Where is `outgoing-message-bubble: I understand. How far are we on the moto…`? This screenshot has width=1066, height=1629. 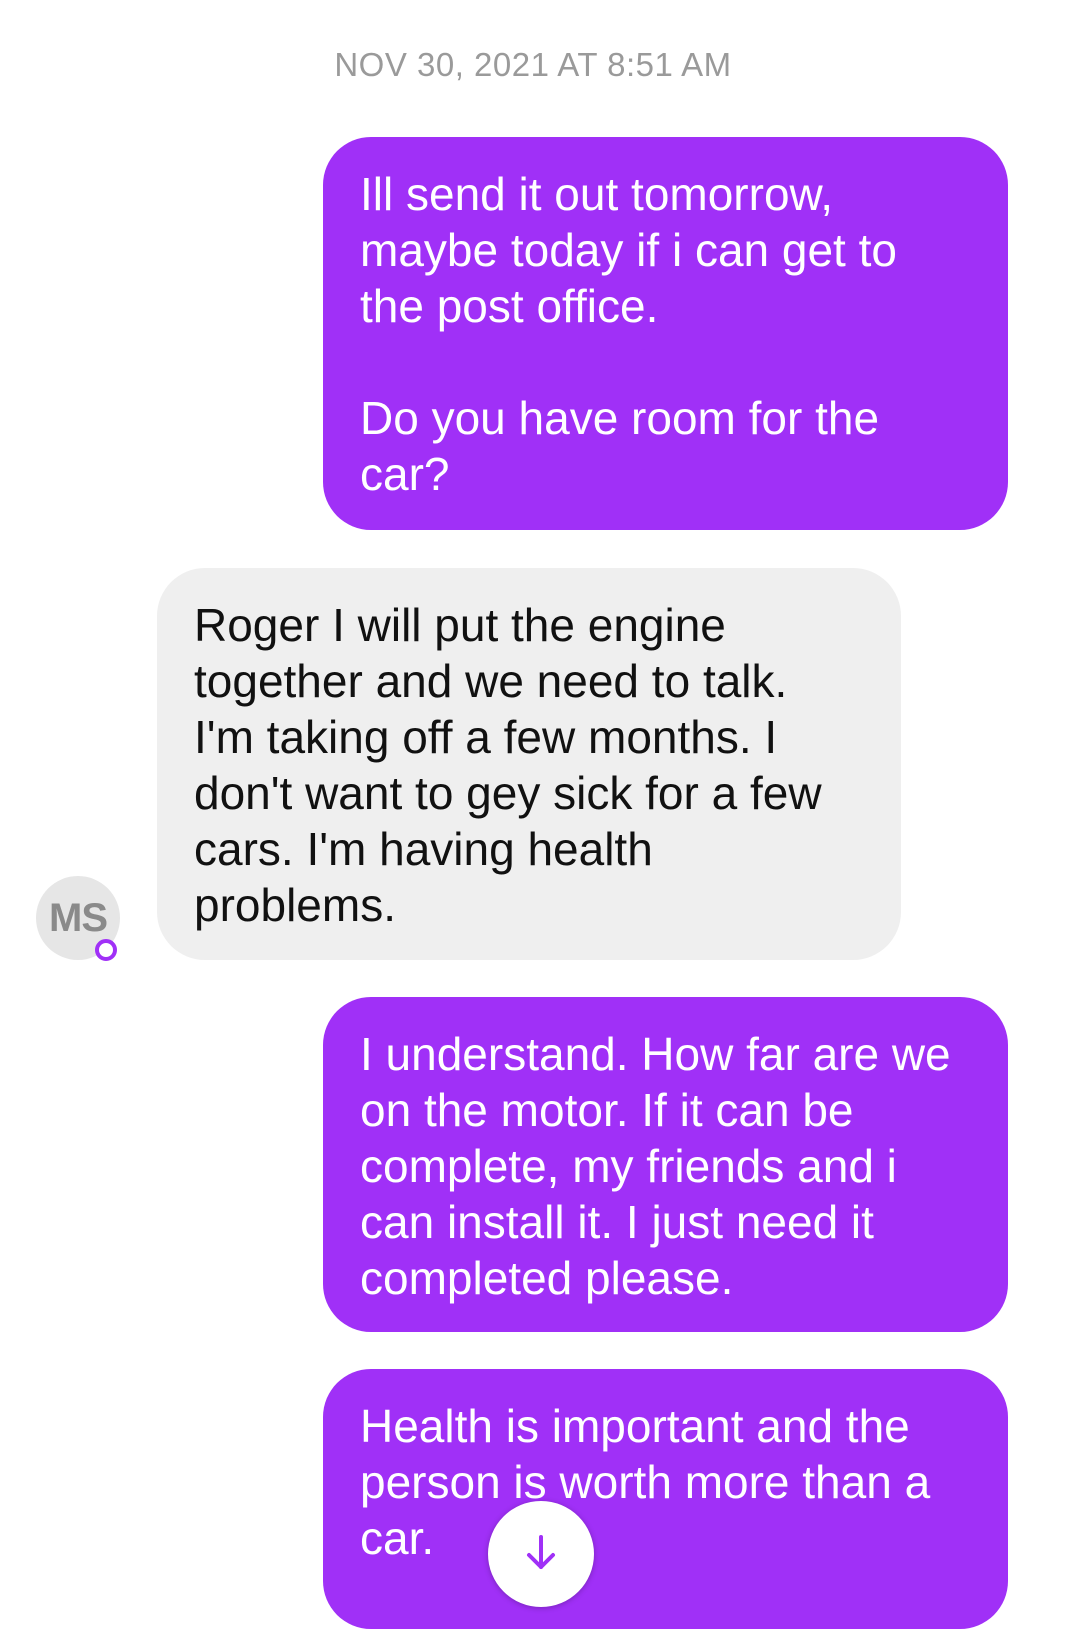
outgoing-message-bubble: I understand. How far are we on the moto… is located at coordinates (665, 1164).